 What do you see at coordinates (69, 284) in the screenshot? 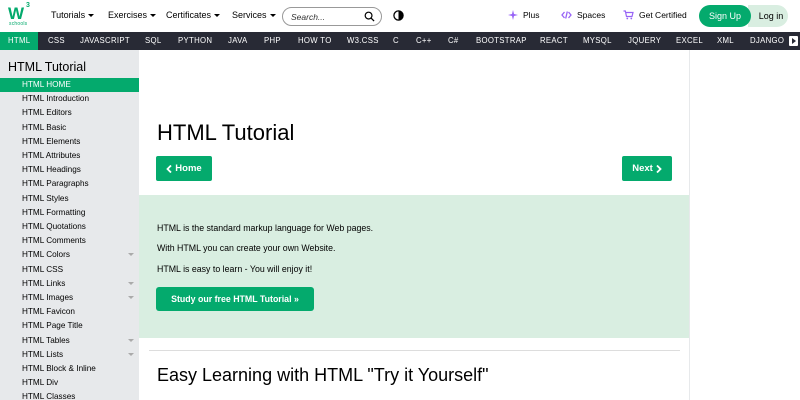
I see `sidebar-item-html-links: HTML Links` at bounding box center [69, 284].